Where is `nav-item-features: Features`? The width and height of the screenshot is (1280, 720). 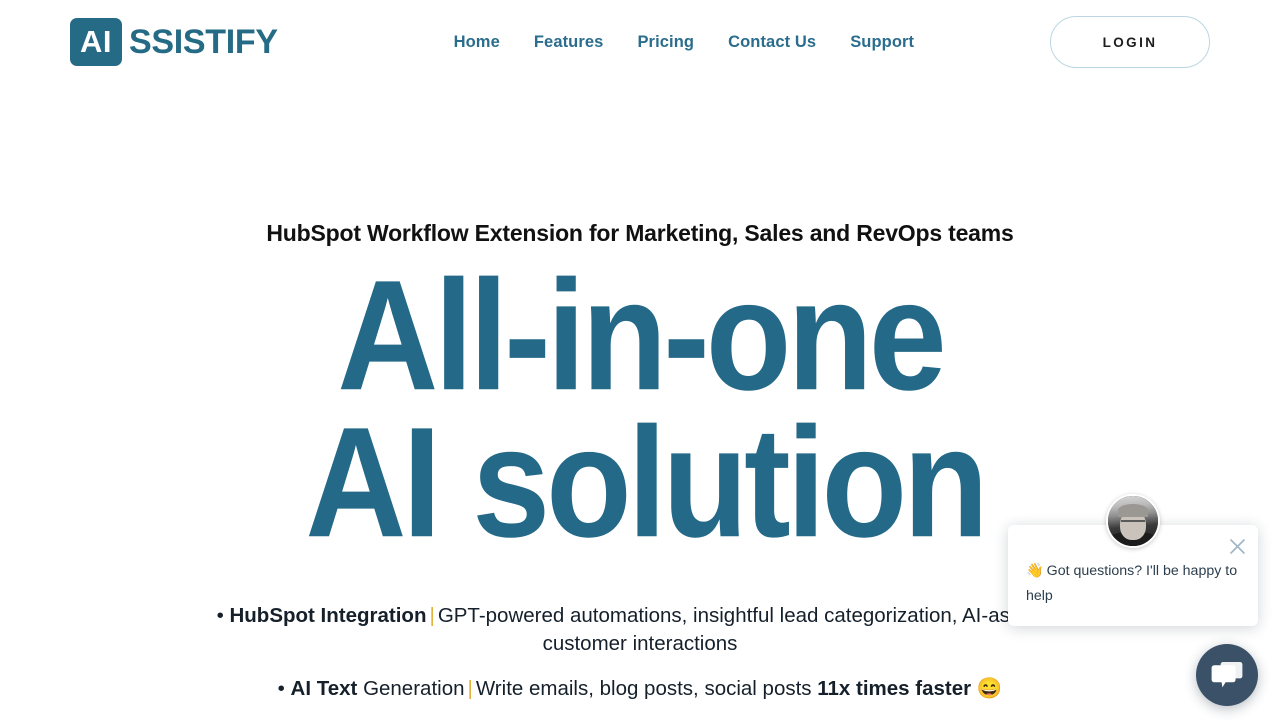 nav-item-features: Features is located at coordinates (569, 42).